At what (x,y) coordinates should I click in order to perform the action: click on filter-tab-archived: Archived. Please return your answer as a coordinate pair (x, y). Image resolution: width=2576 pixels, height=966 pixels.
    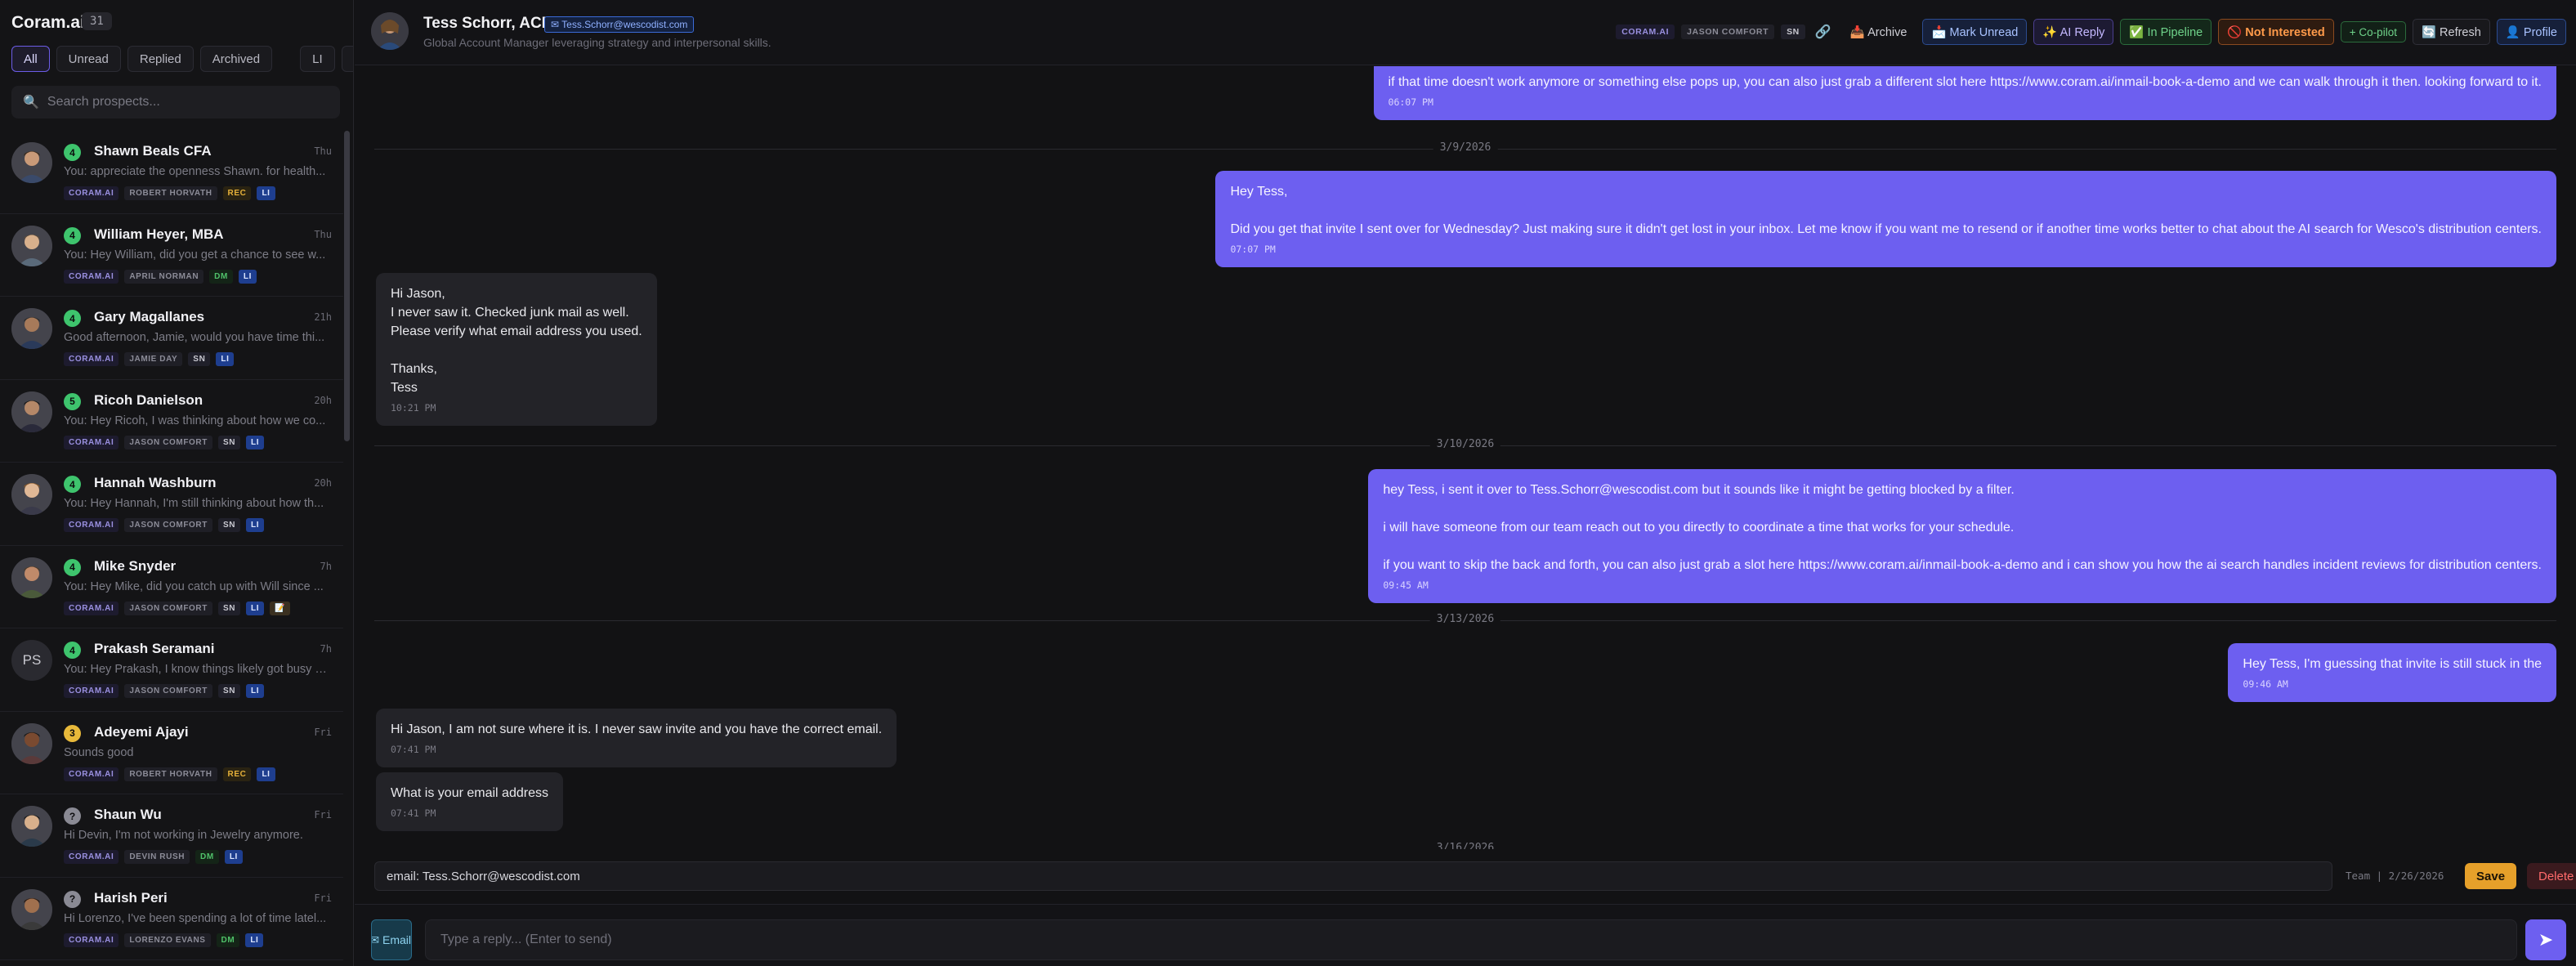
    Looking at the image, I should click on (236, 59).